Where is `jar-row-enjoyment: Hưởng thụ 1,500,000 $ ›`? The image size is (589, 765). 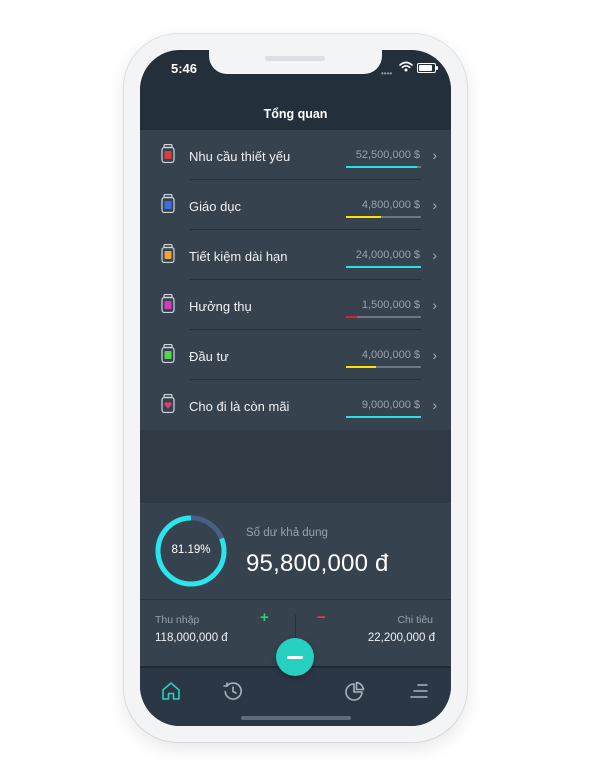 jar-row-enjoyment: Hưởng thụ 1,500,000 $ › is located at coordinates (295, 305).